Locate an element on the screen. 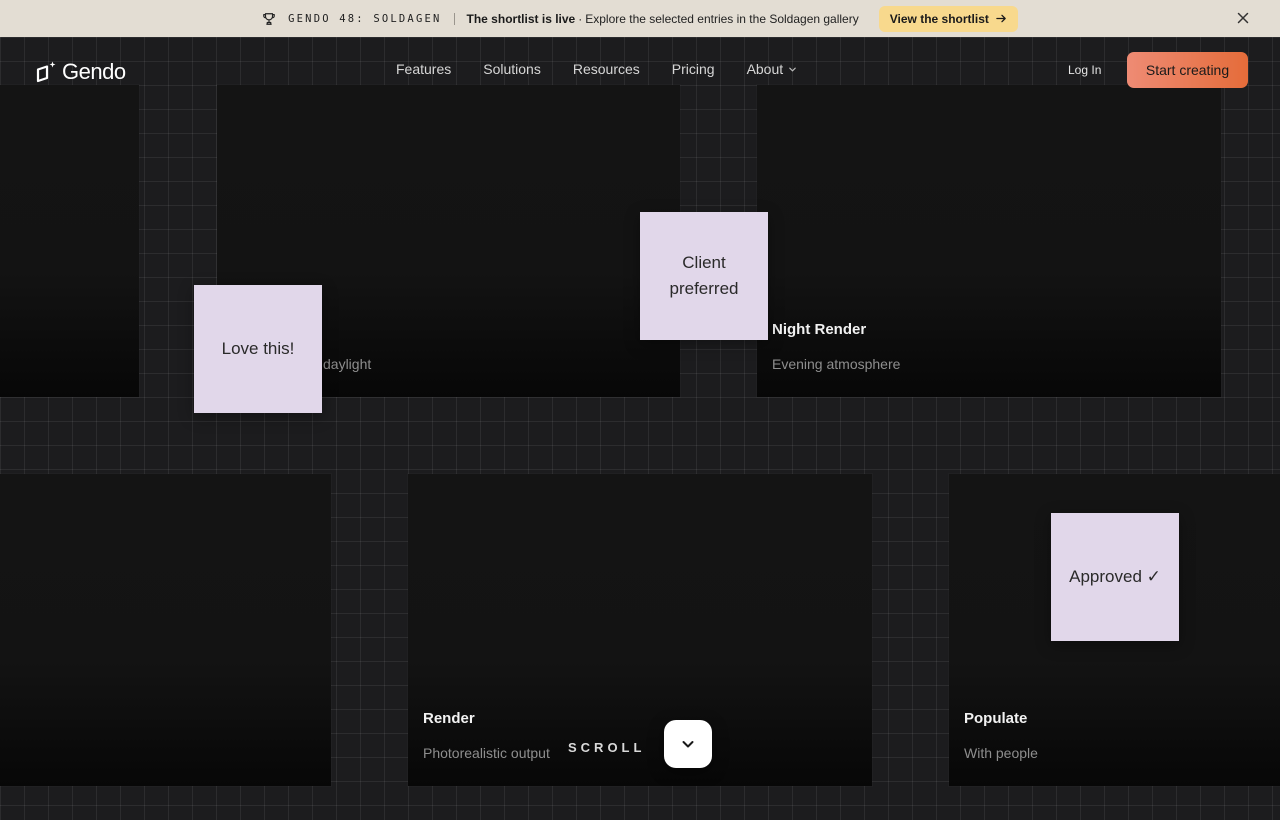 This screenshot has width=1280, height=820. card-subtitle: Photorealistic output is located at coordinates (486, 753).